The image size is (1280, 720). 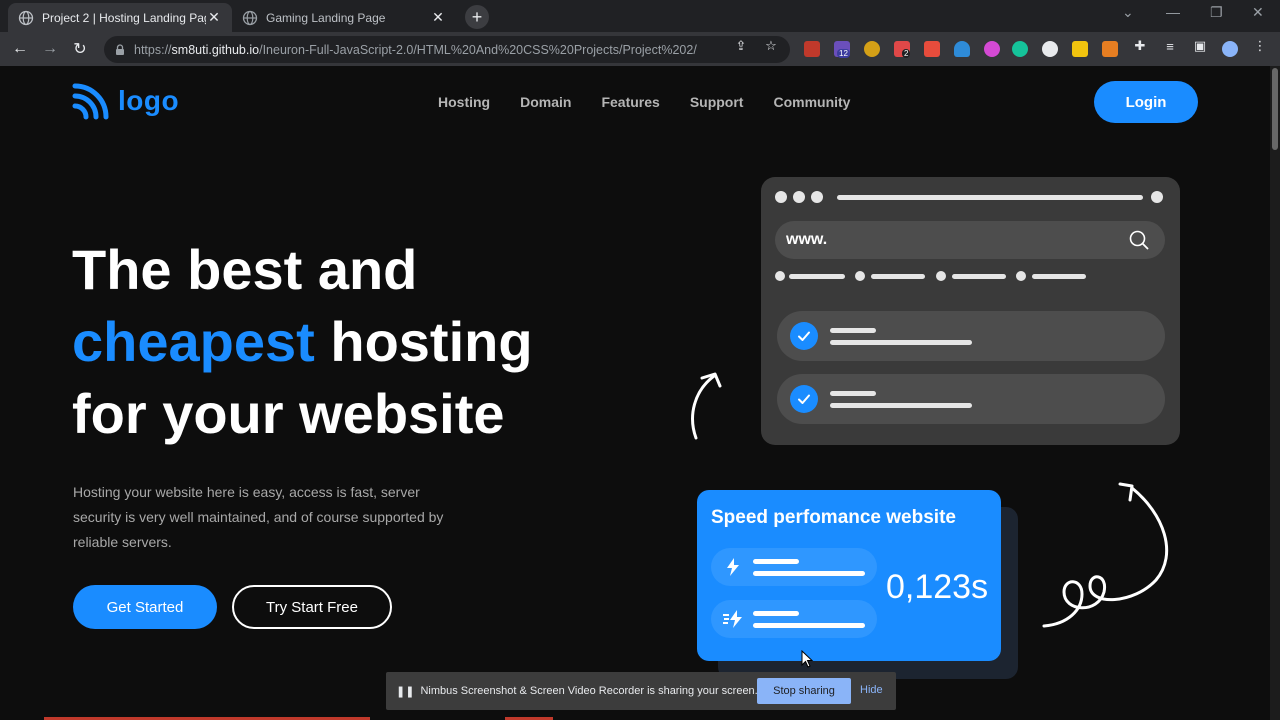 I want to click on tab-title: Project 2 | Hosting Landing Page, so click(x=124, y=17).